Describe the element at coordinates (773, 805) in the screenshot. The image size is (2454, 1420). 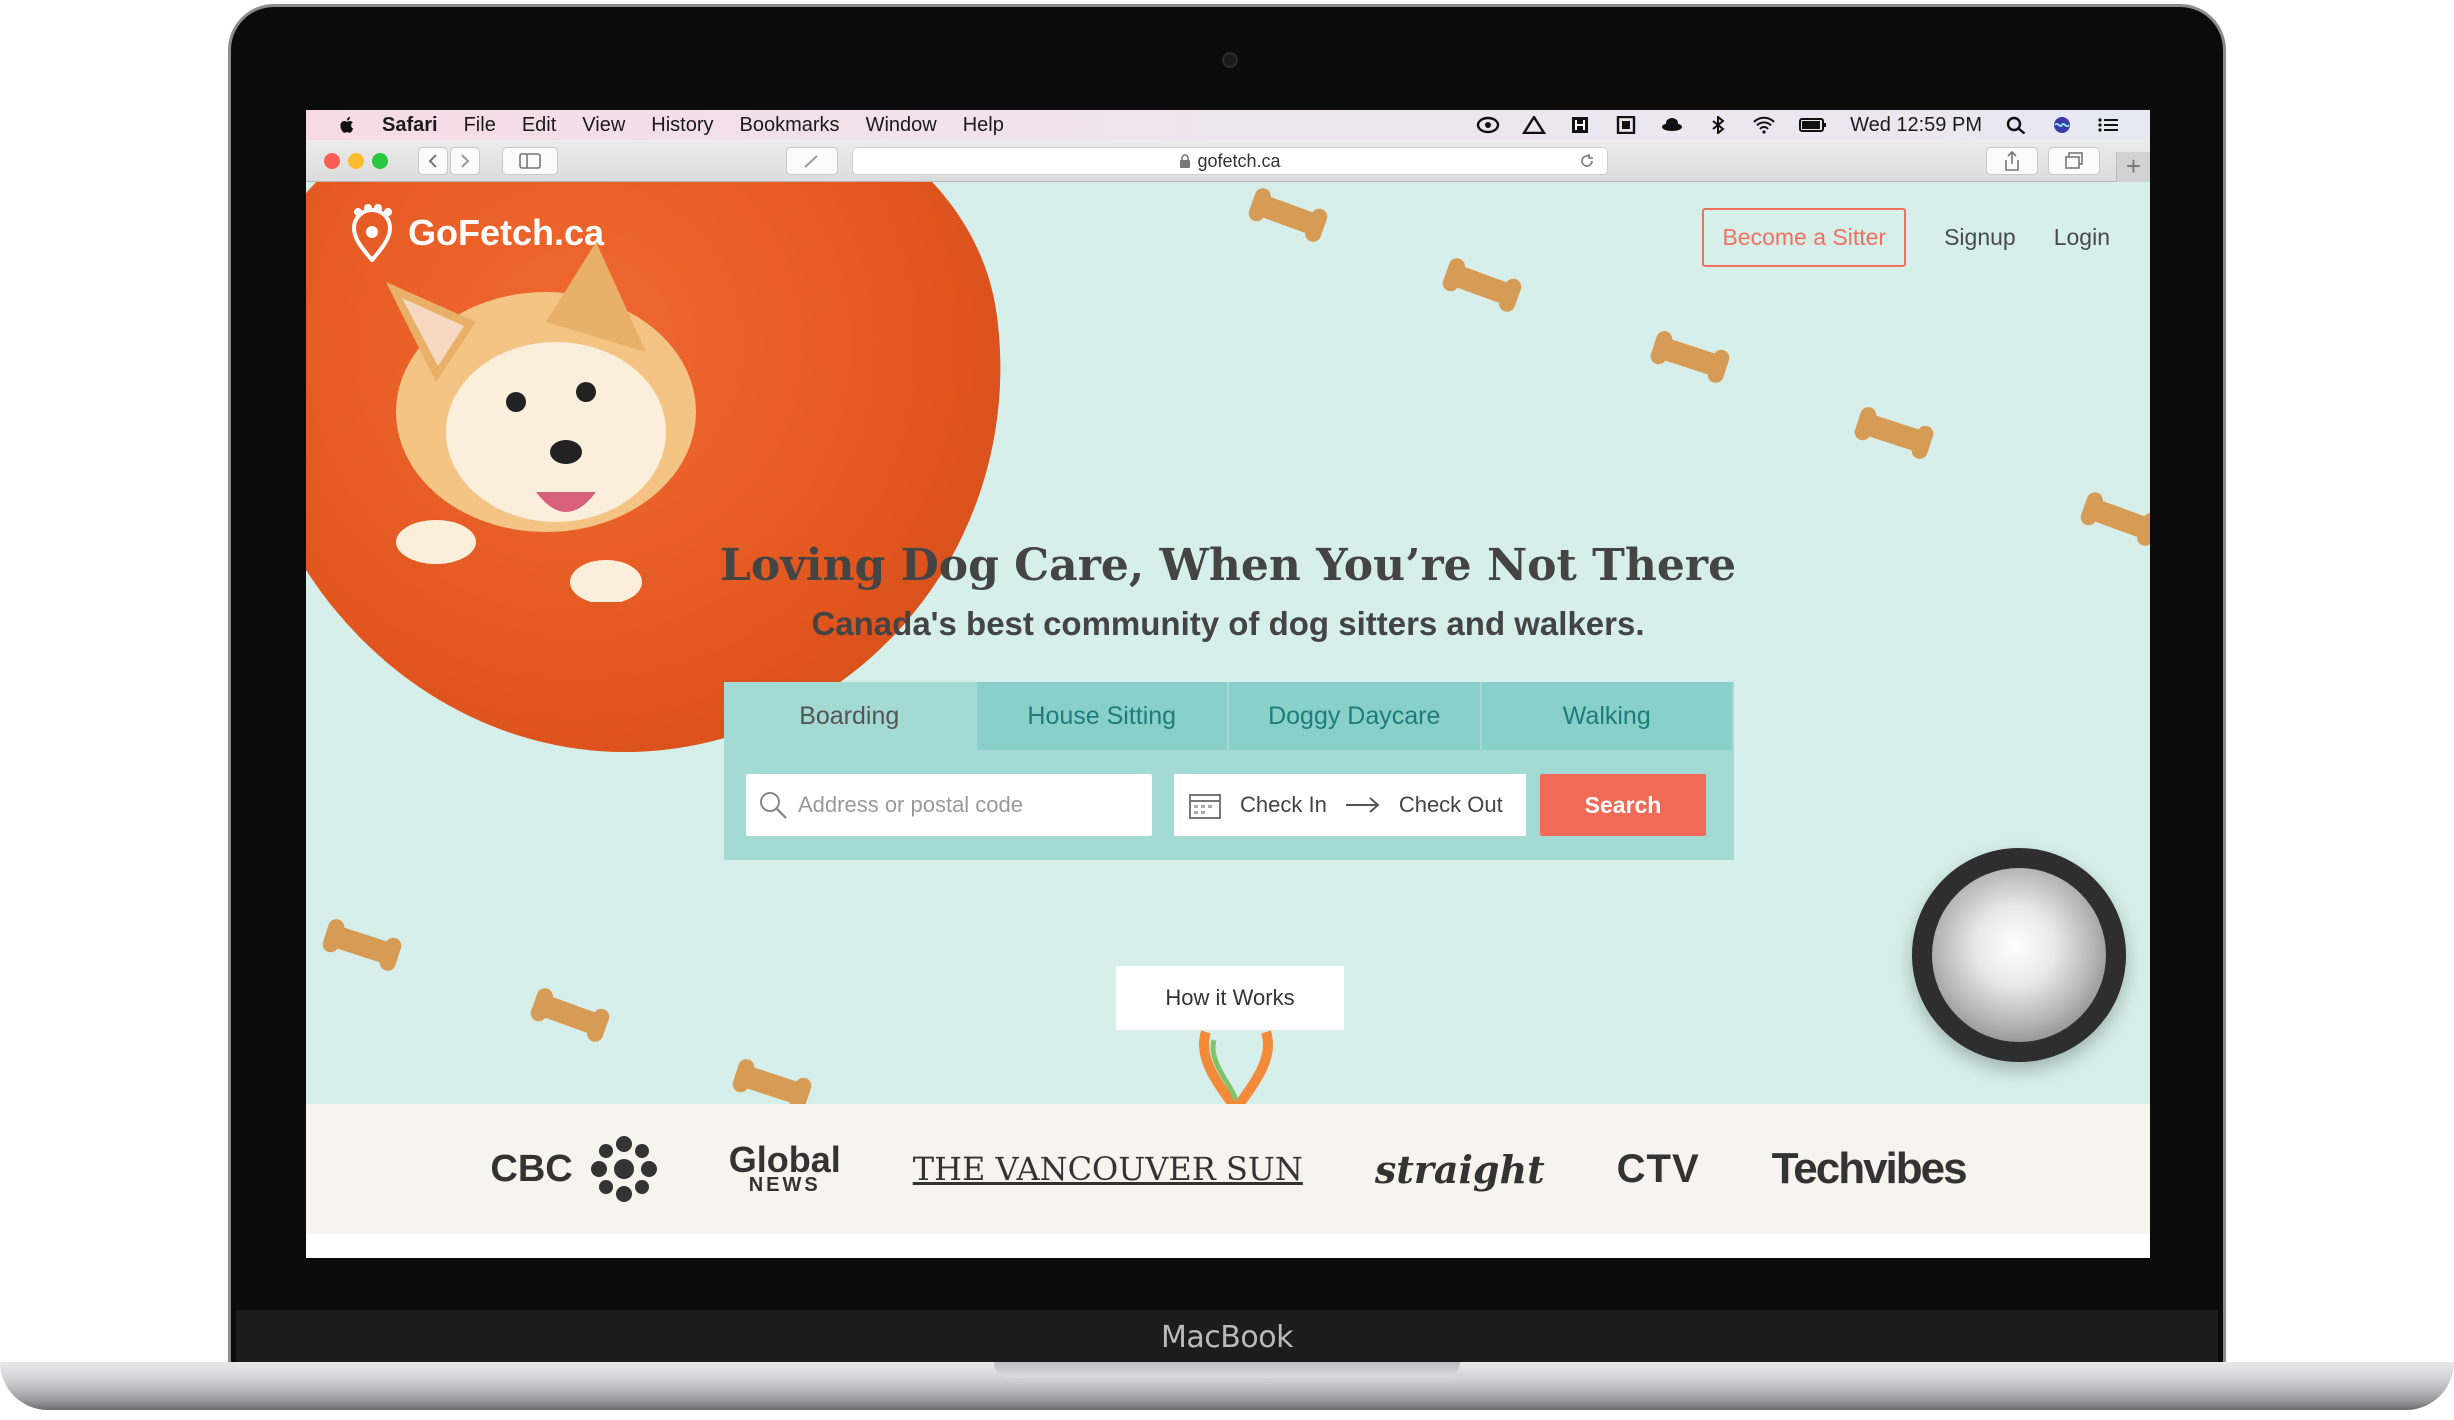
I see `search-icon` at that location.